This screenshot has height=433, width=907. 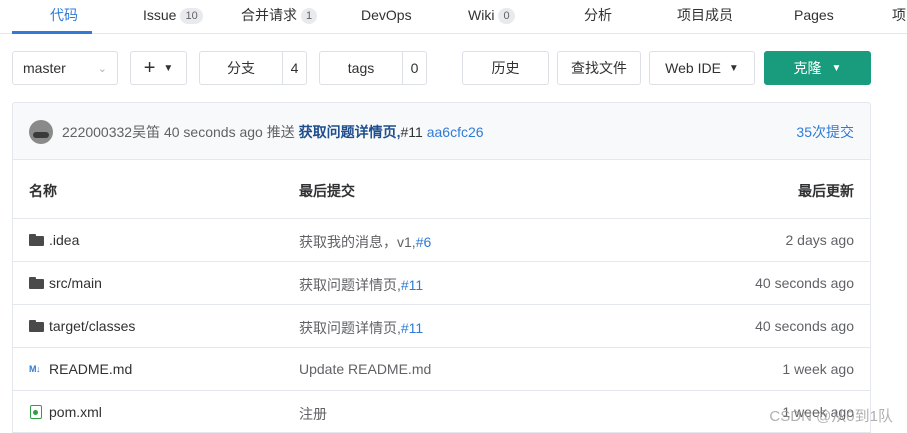 What do you see at coordinates (213, 132) in the screenshot?
I see `commit-time: 40 seconds ago` at bounding box center [213, 132].